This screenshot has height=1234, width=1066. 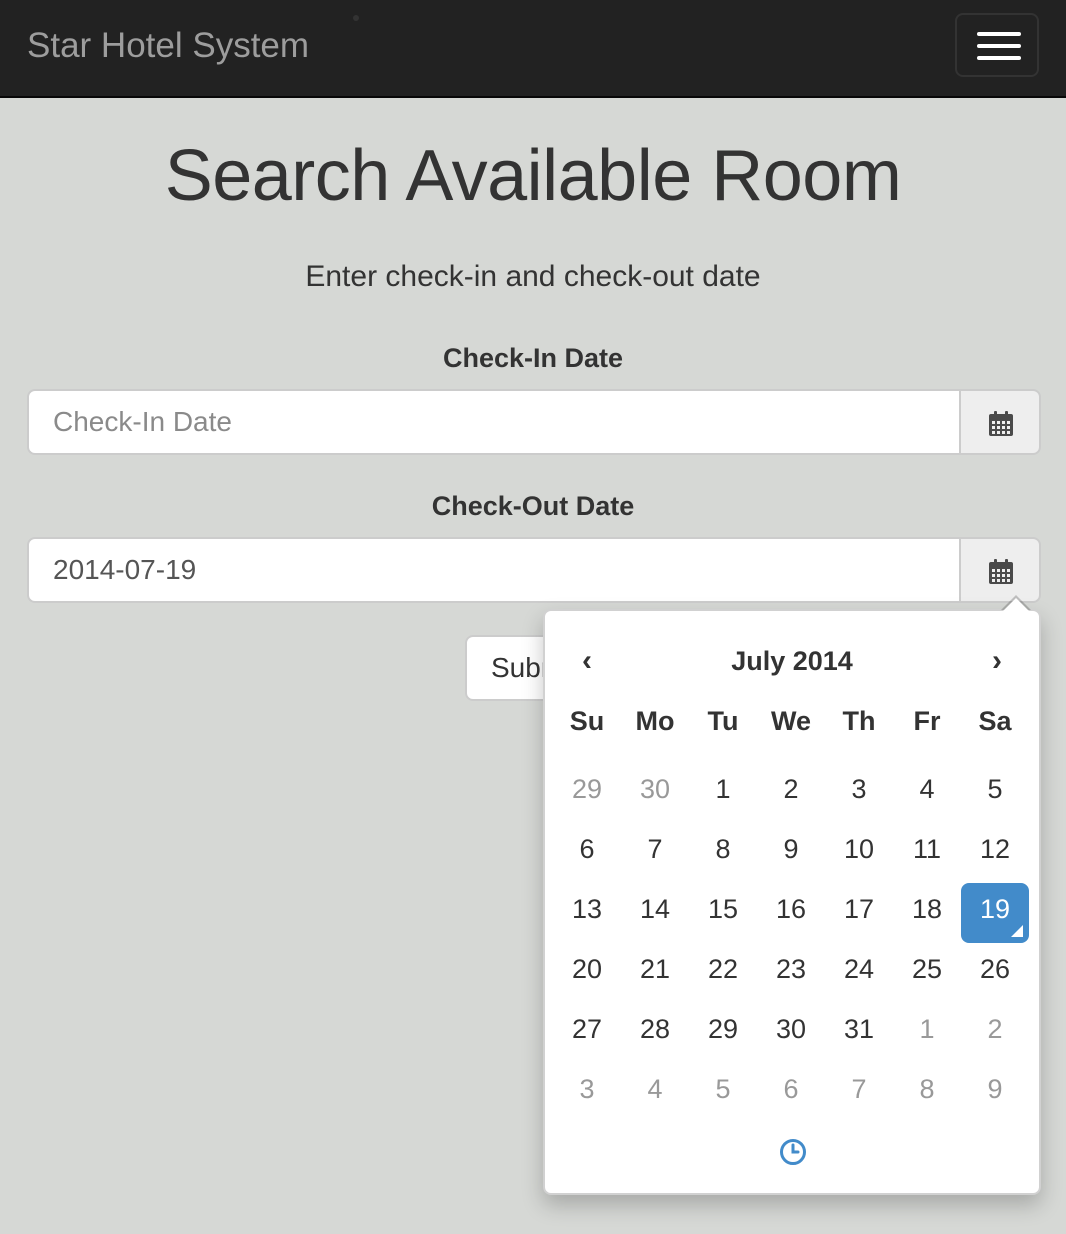 I want to click on week-row: 27 28 29 30 31 1 2, so click(x=792, y=1029).